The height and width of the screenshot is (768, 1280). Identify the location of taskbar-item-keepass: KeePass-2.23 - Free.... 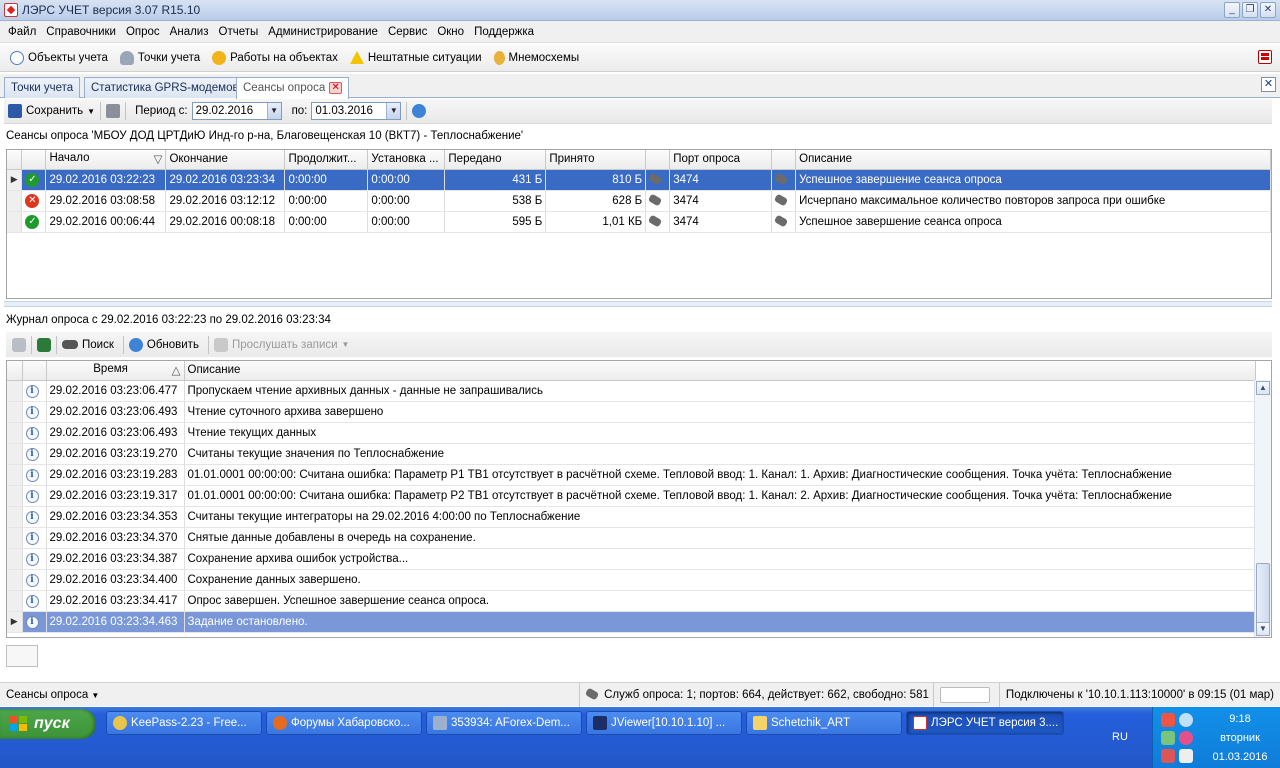
(184, 723).